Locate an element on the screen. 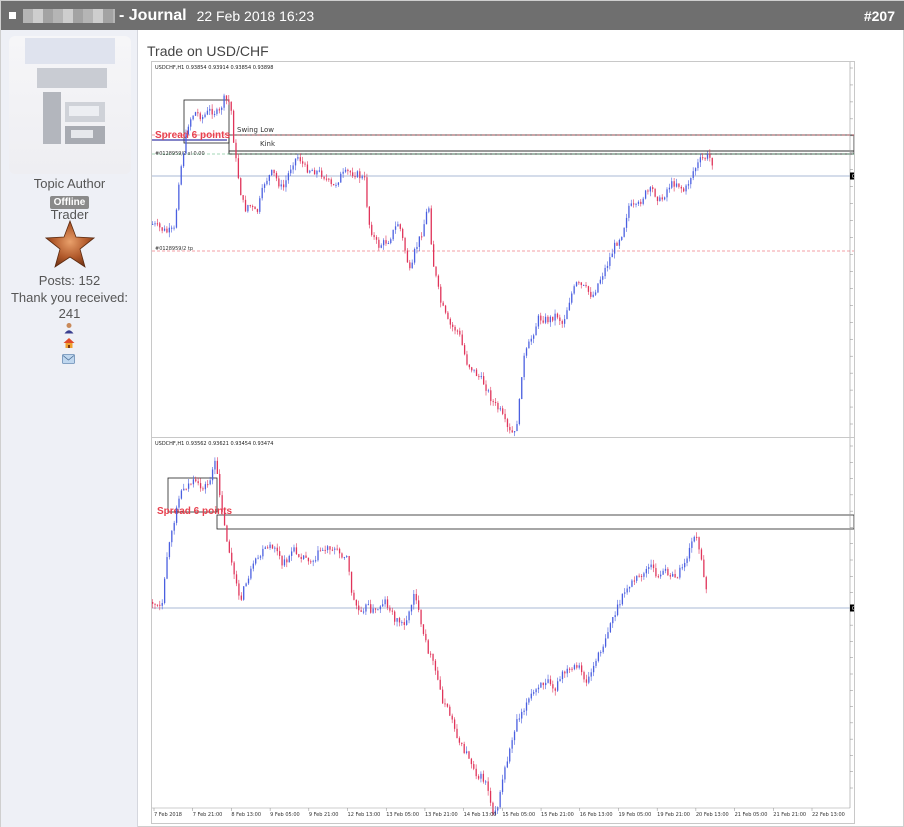 The width and height of the screenshot is (904, 827). message-icon is located at coordinates (68, 359).